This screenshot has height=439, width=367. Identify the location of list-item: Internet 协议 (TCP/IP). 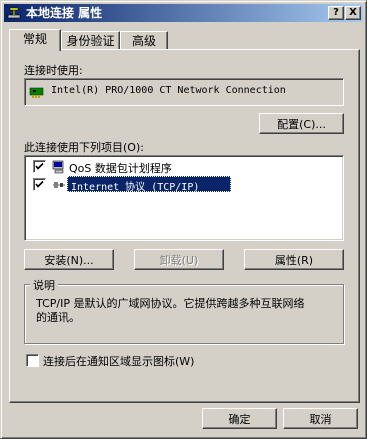
(183, 185).